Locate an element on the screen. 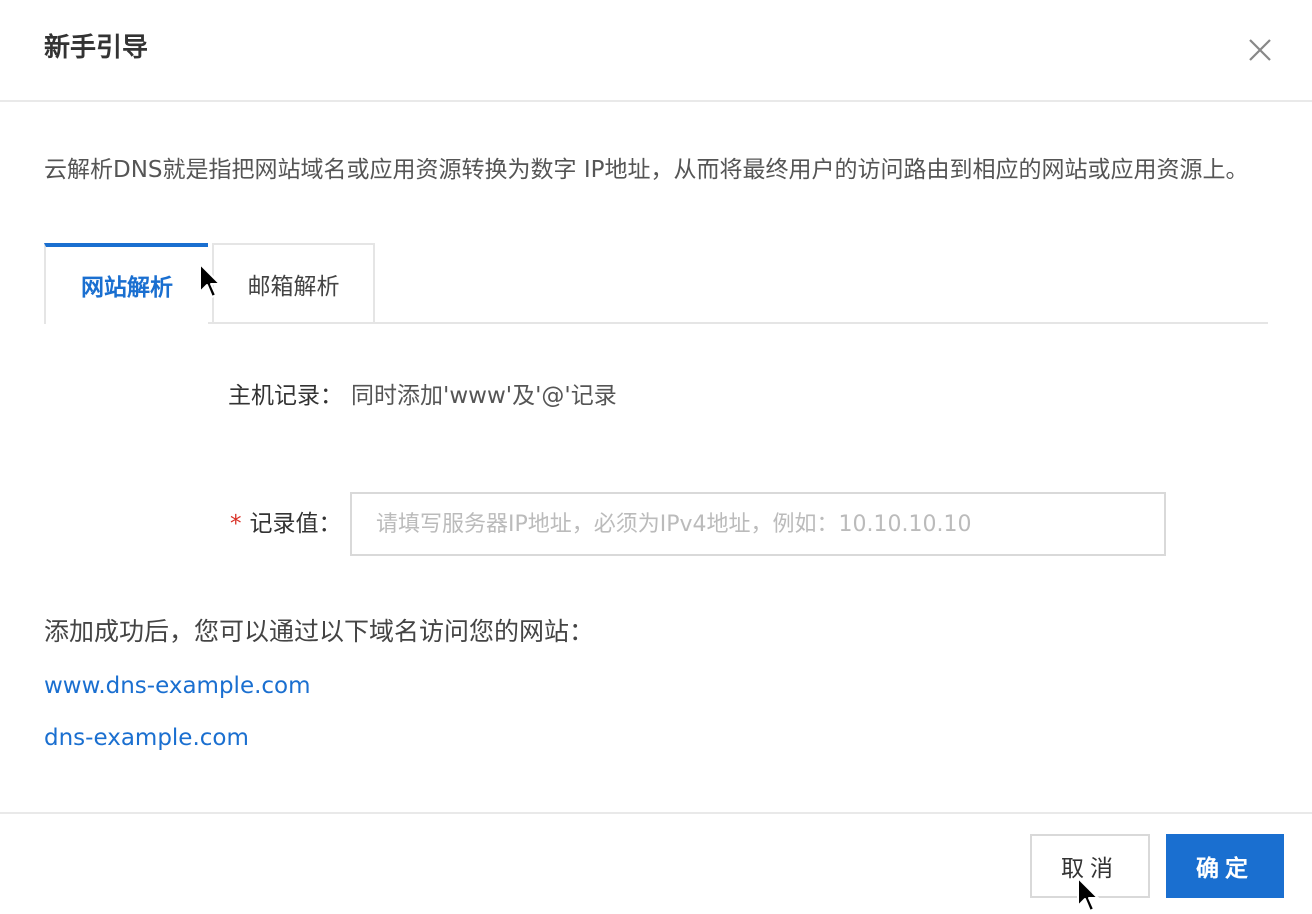  host-record-value: 同时添加'www'及'@'记录 is located at coordinates (484, 396).